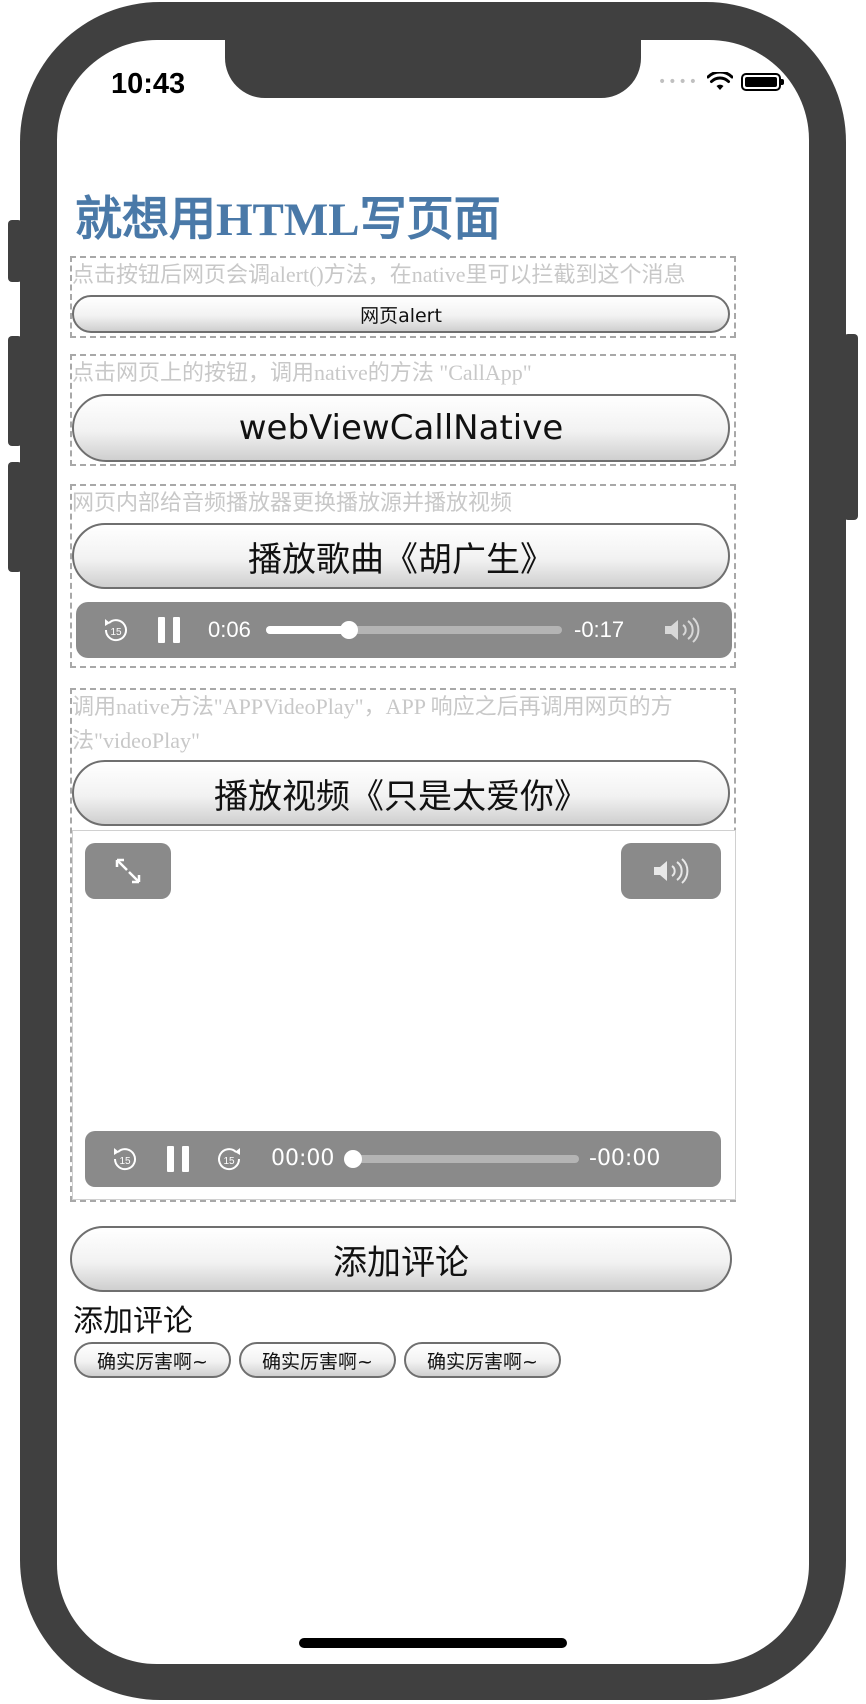 The height and width of the screenshot is (1704, 866). Describe the element at coordinates (229, 629) in the screenshot. I see `audio-elapsed-time: 0:06` at that location.